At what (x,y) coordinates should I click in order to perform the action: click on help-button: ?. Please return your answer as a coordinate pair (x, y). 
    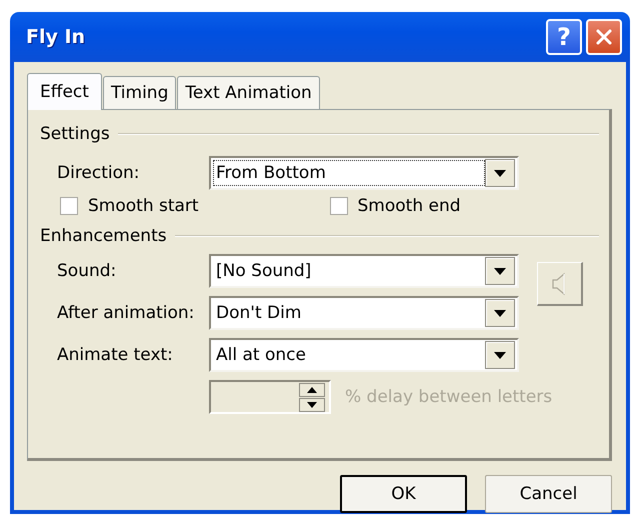
    Looking at the image, I should click on (564, 37).